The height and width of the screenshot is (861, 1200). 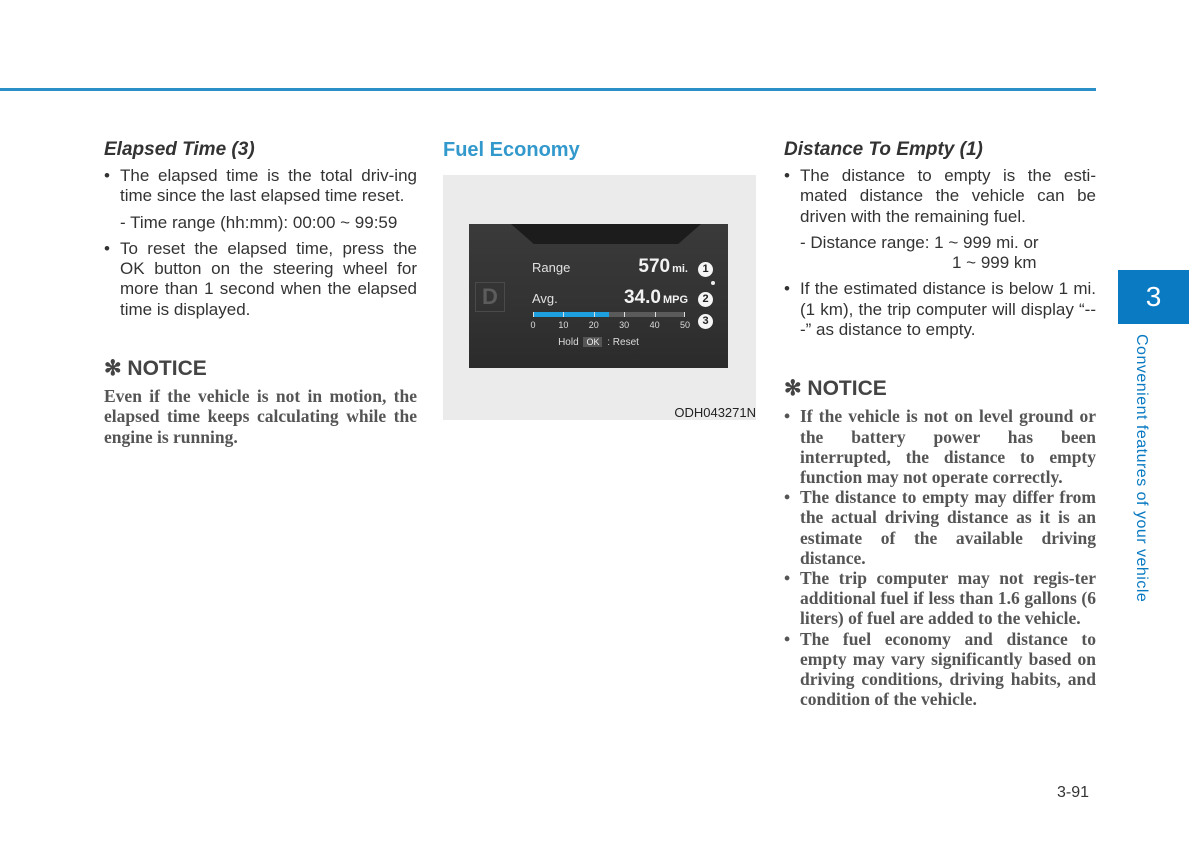 I want to click on gauge-tick-label: 20, so click(x=593, y=325).